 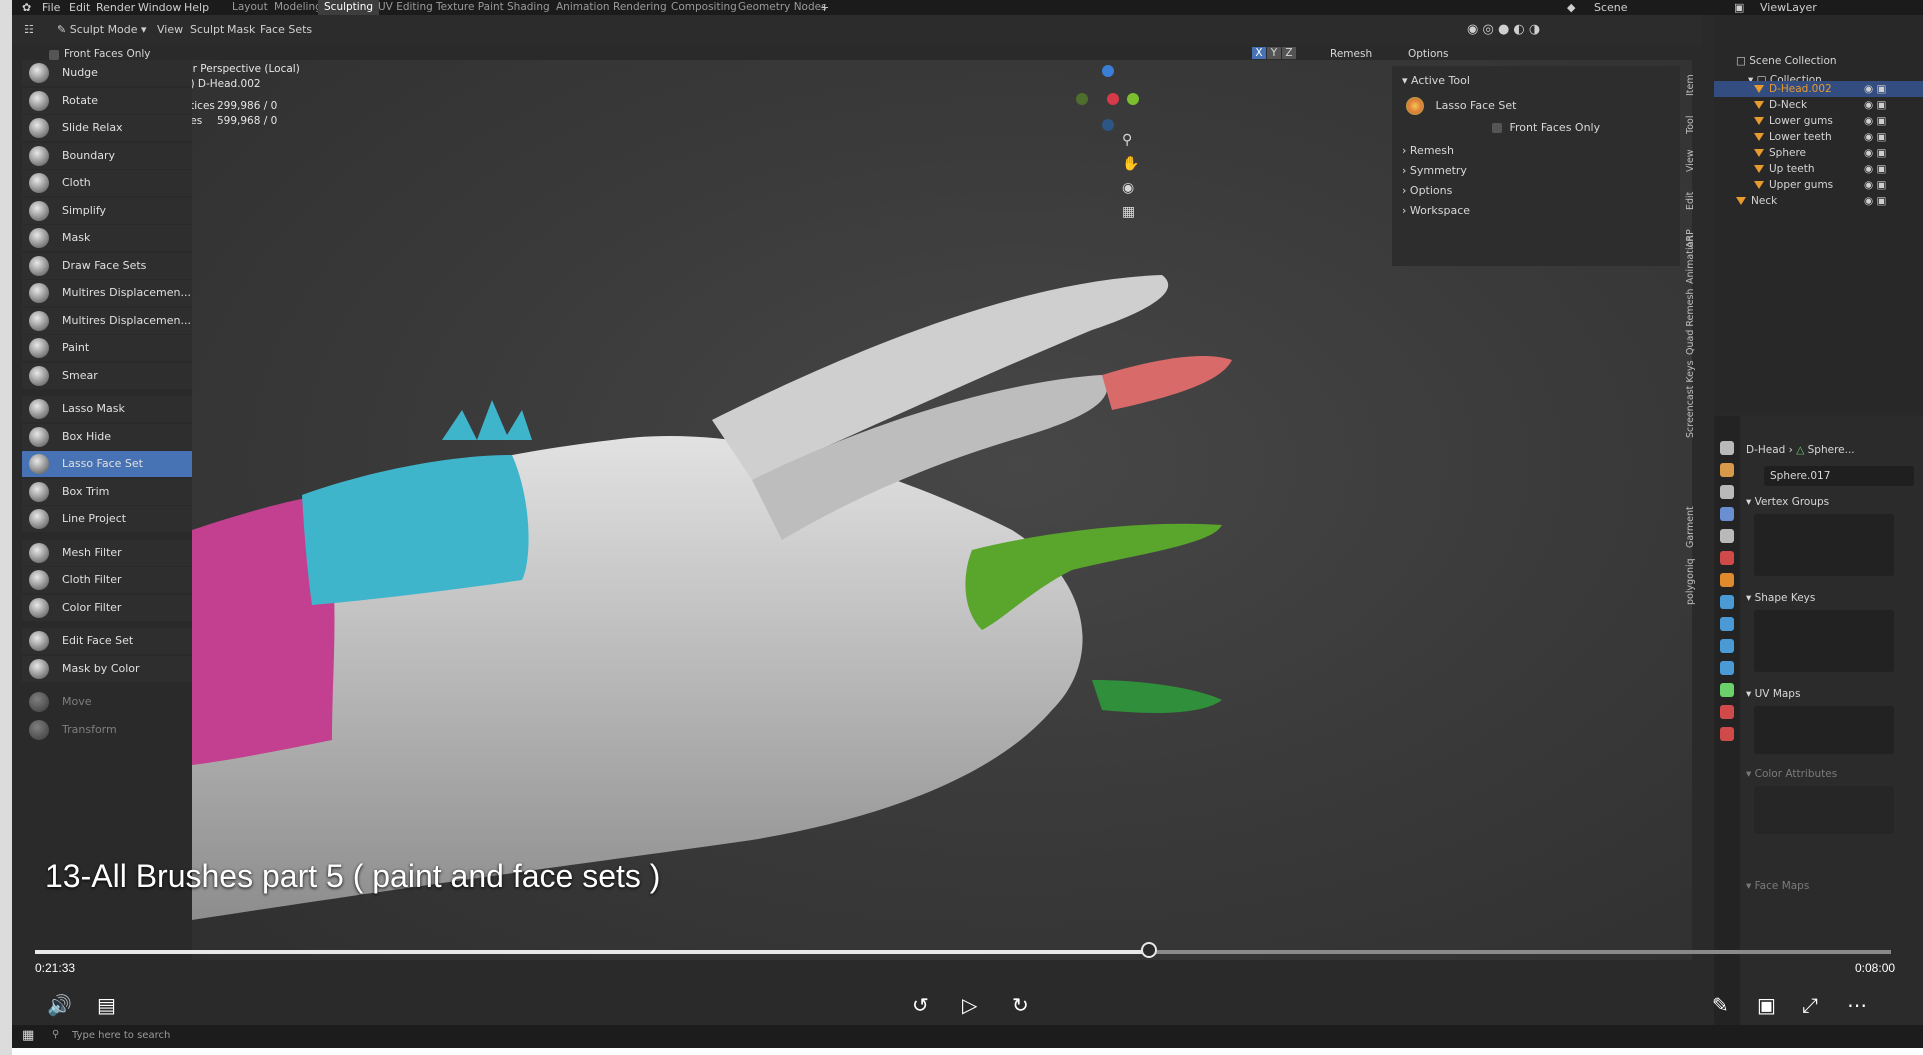 What do you see at coordinates (1259, 53) in the screenshot?
I see `axis-x-toggle: X` at bounding box center [1259, 53].